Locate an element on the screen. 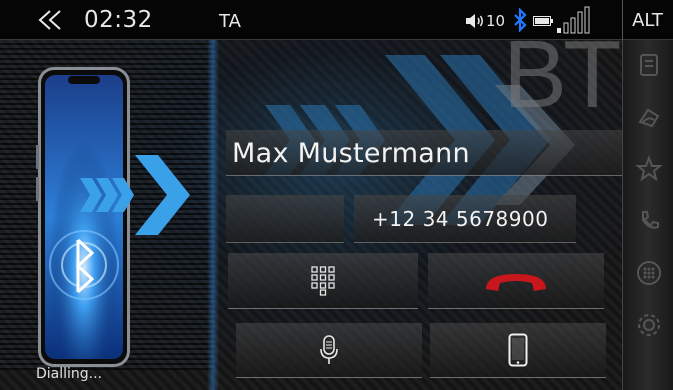 This screenshot has width=673, height=390. divider-glow is located at coordinates (213, 215).